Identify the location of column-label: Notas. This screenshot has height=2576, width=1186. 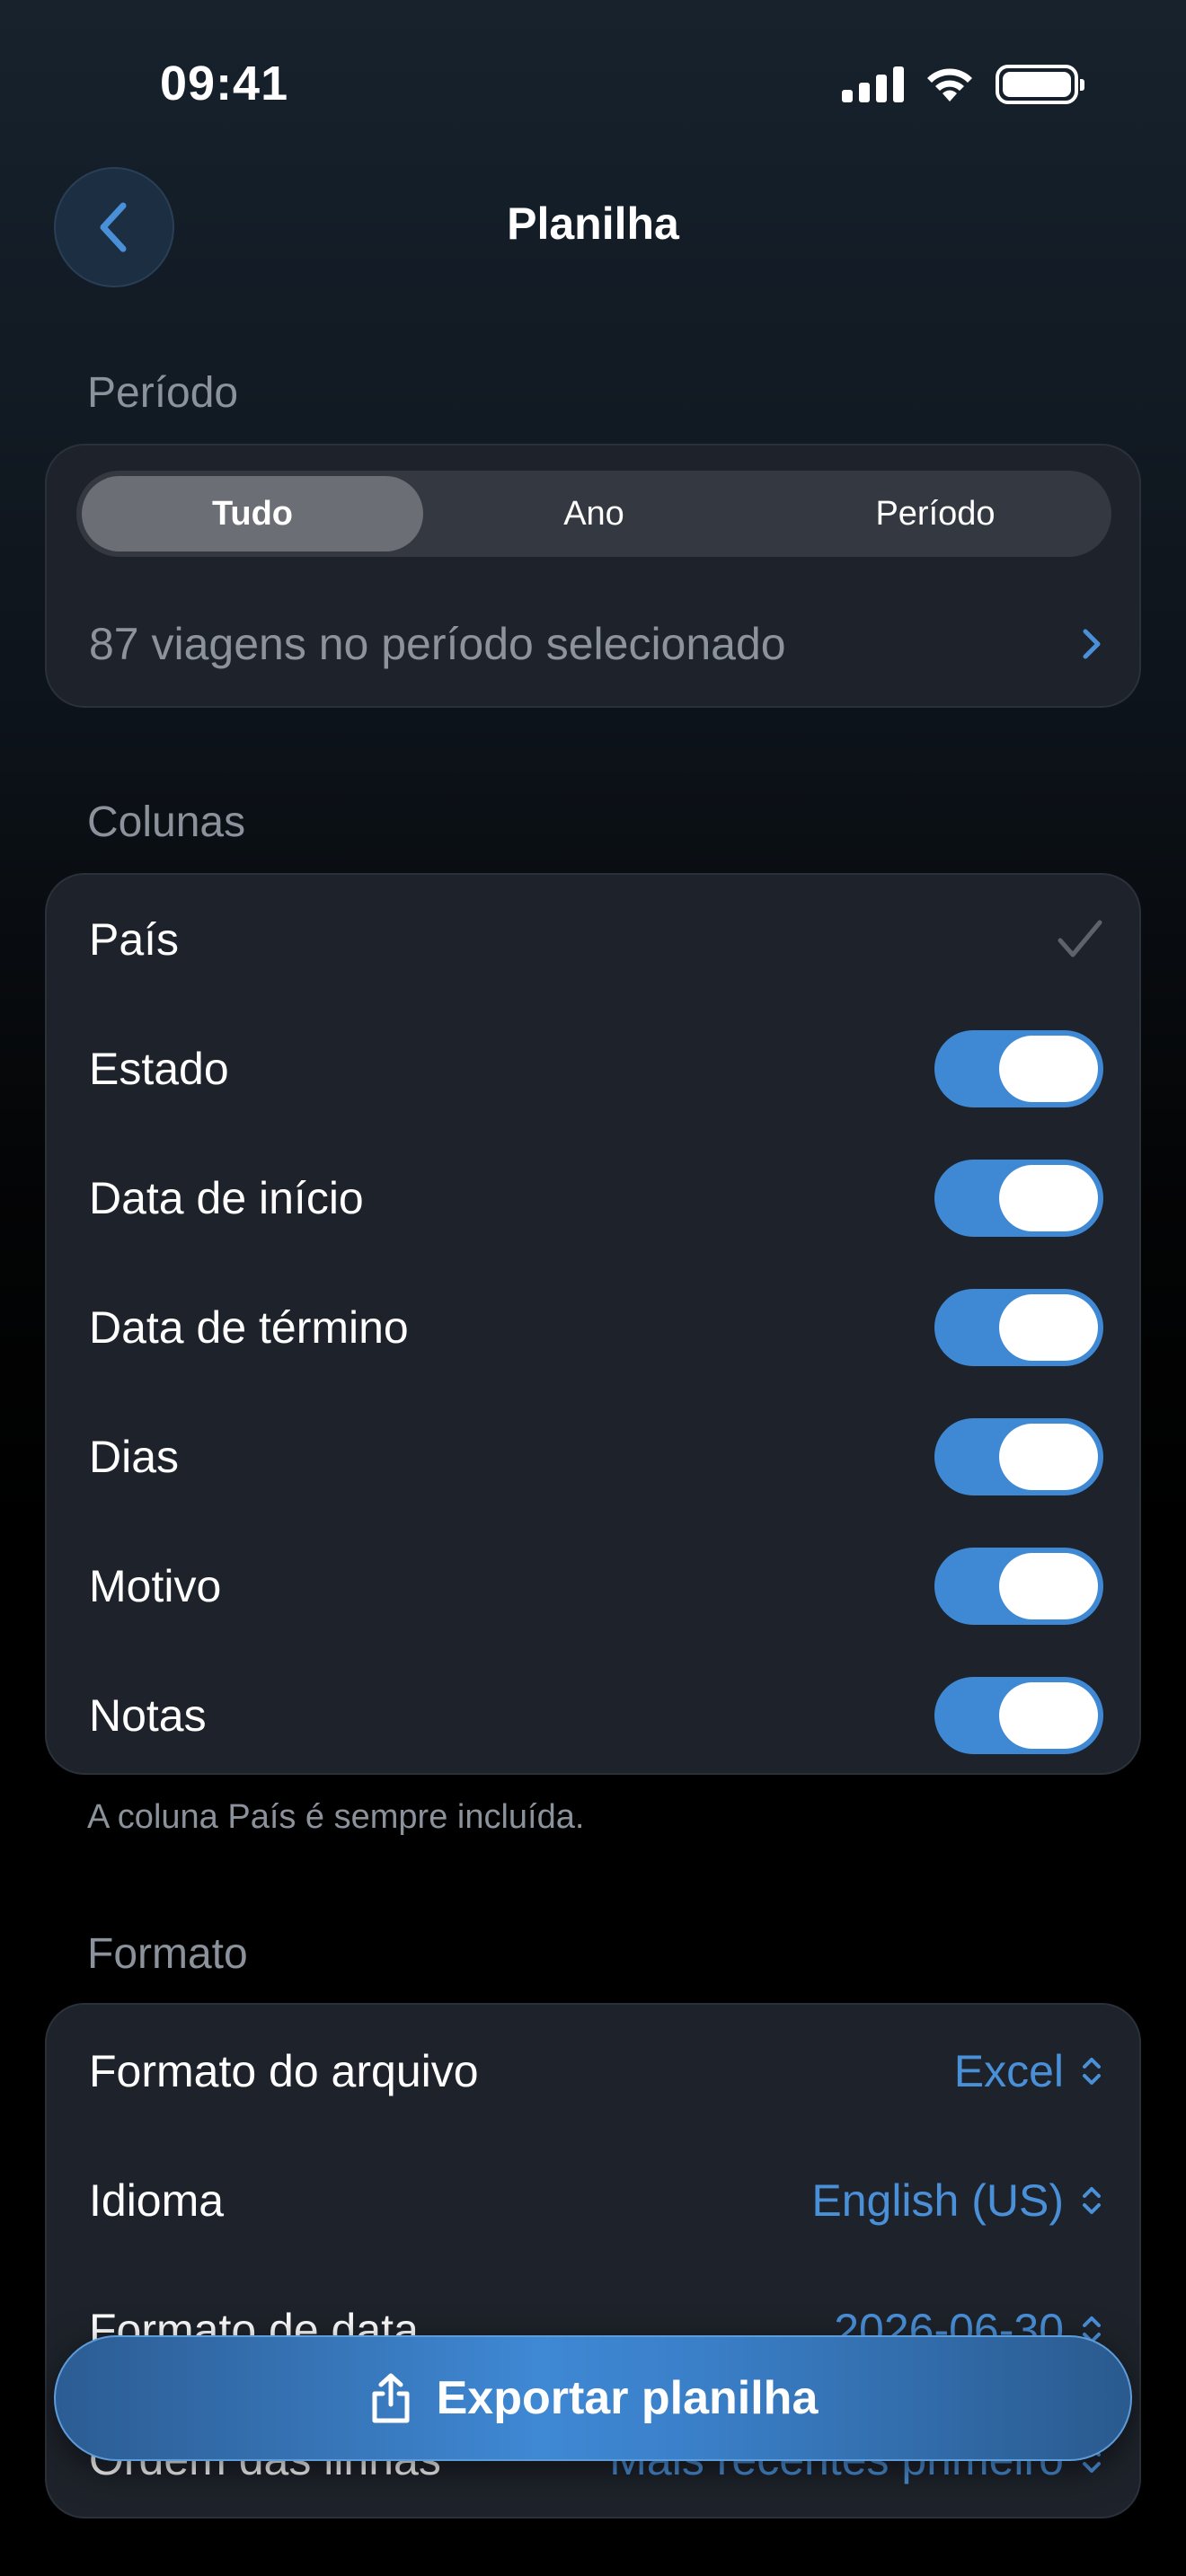
(148, 1715).